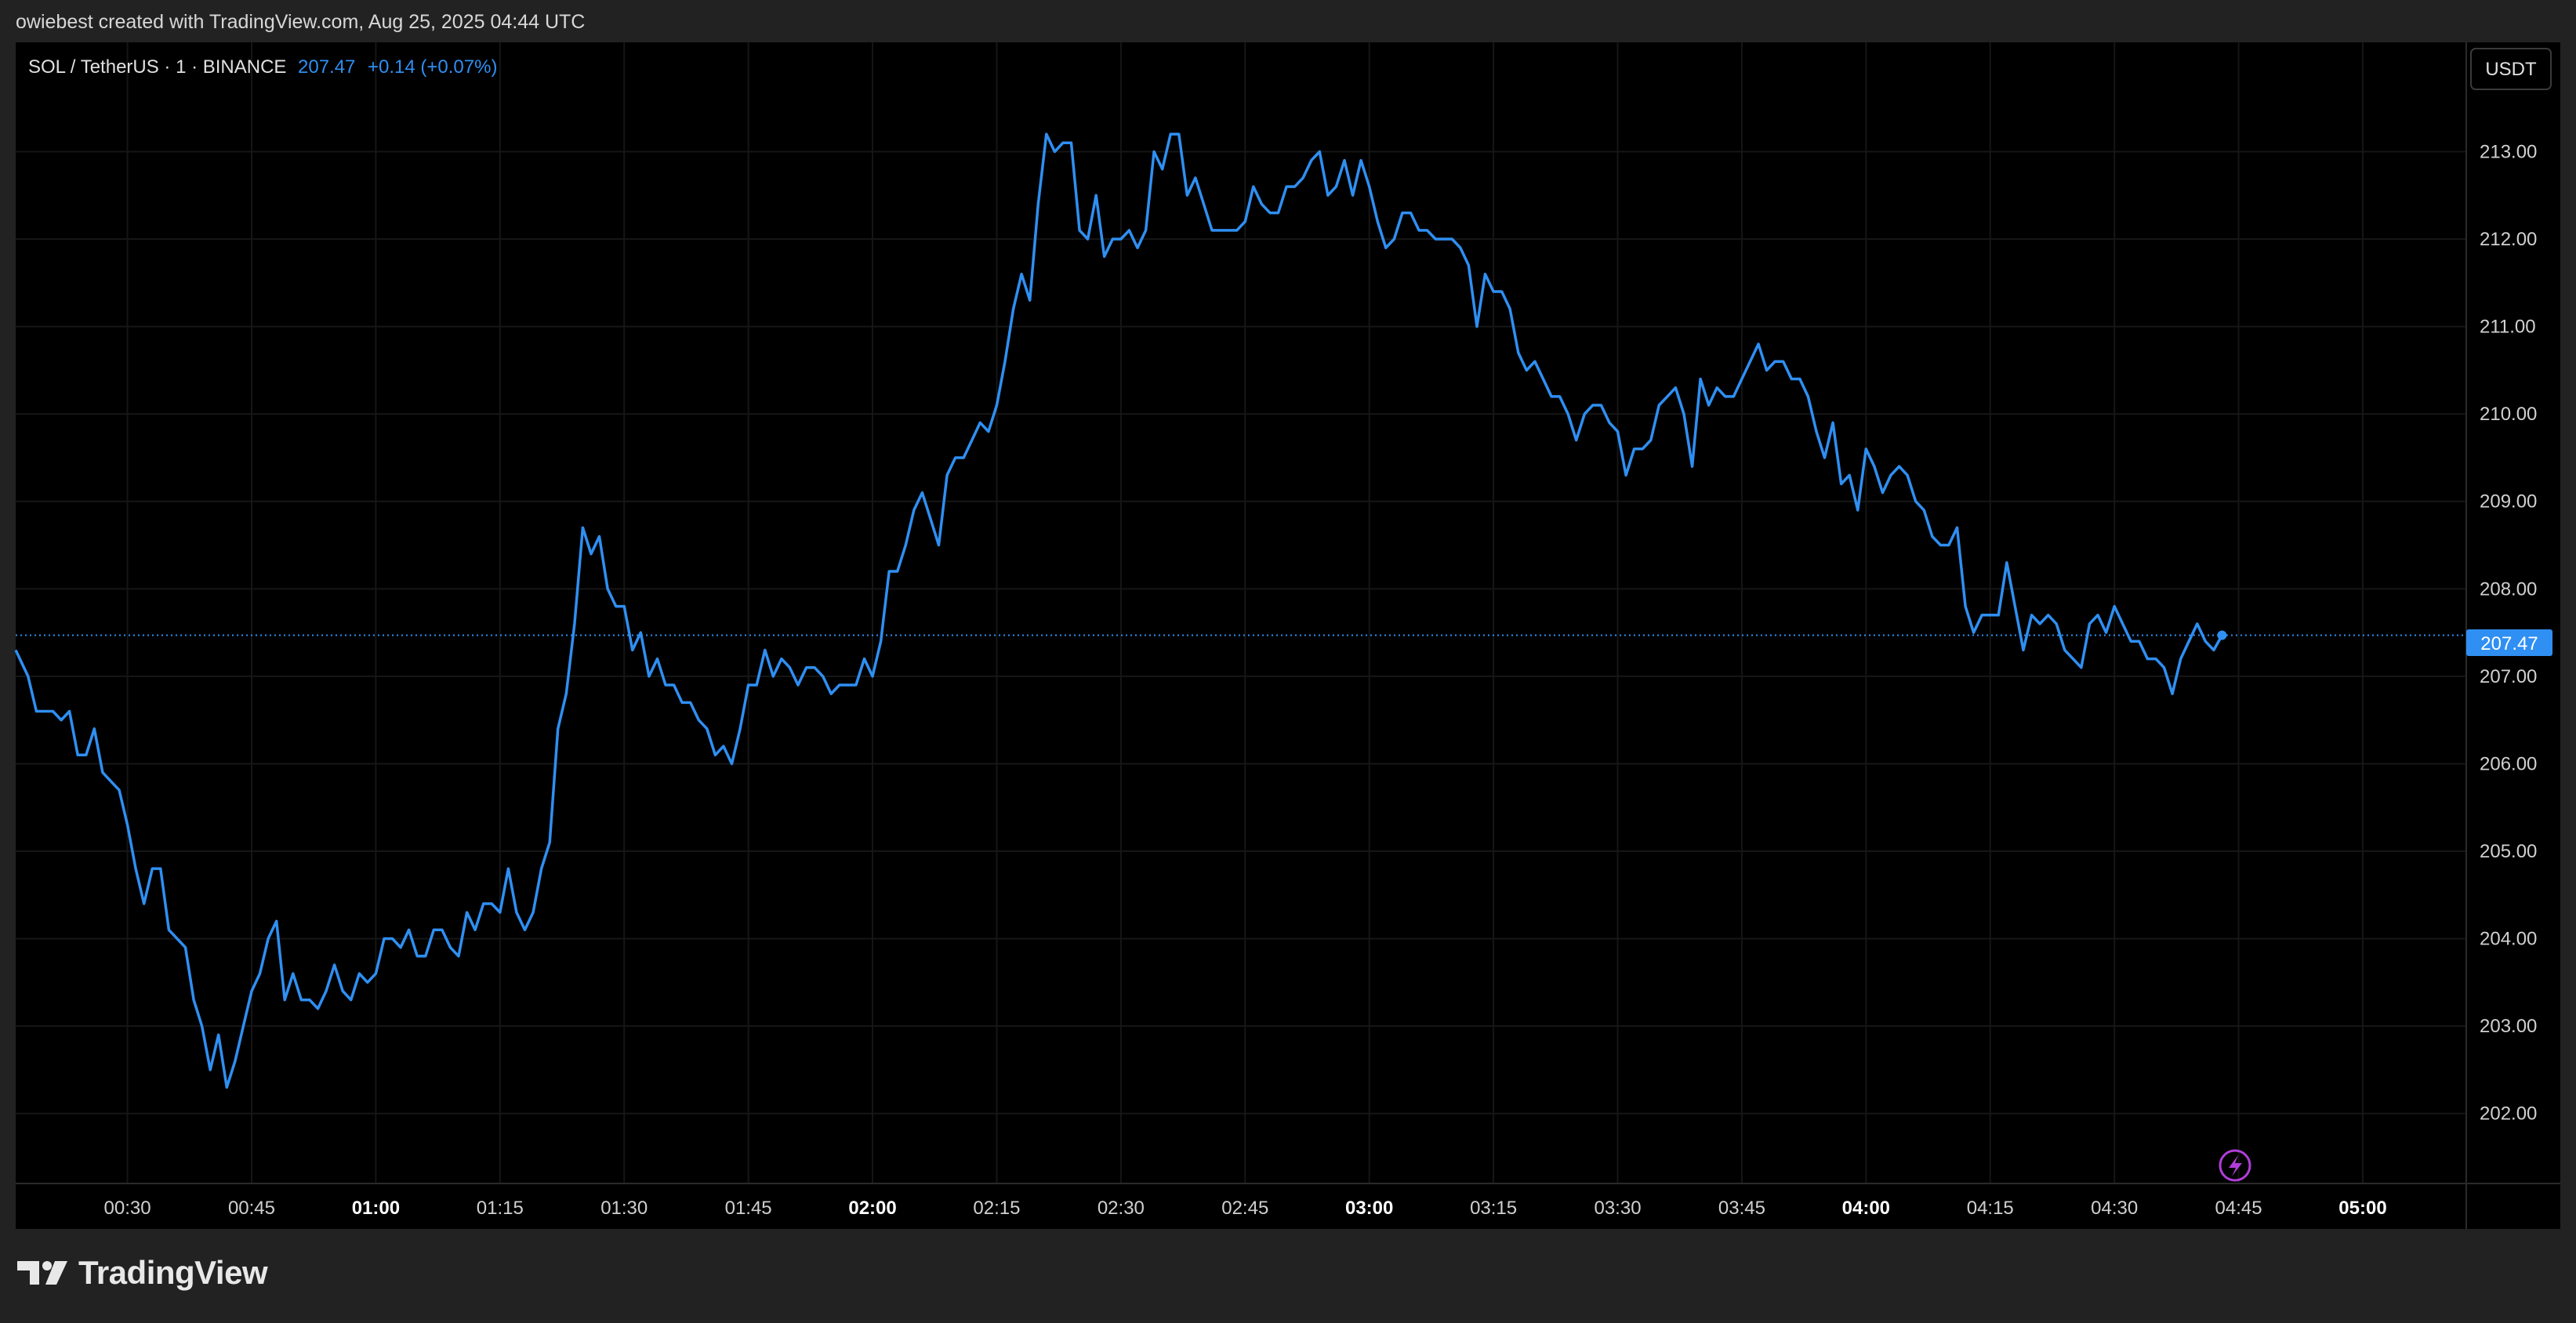 The image size is (2576, 1323). Describe the element at coordinates (2509, 643) in the screenshot. I see `last-price-tag-label: 207.47` at that location.